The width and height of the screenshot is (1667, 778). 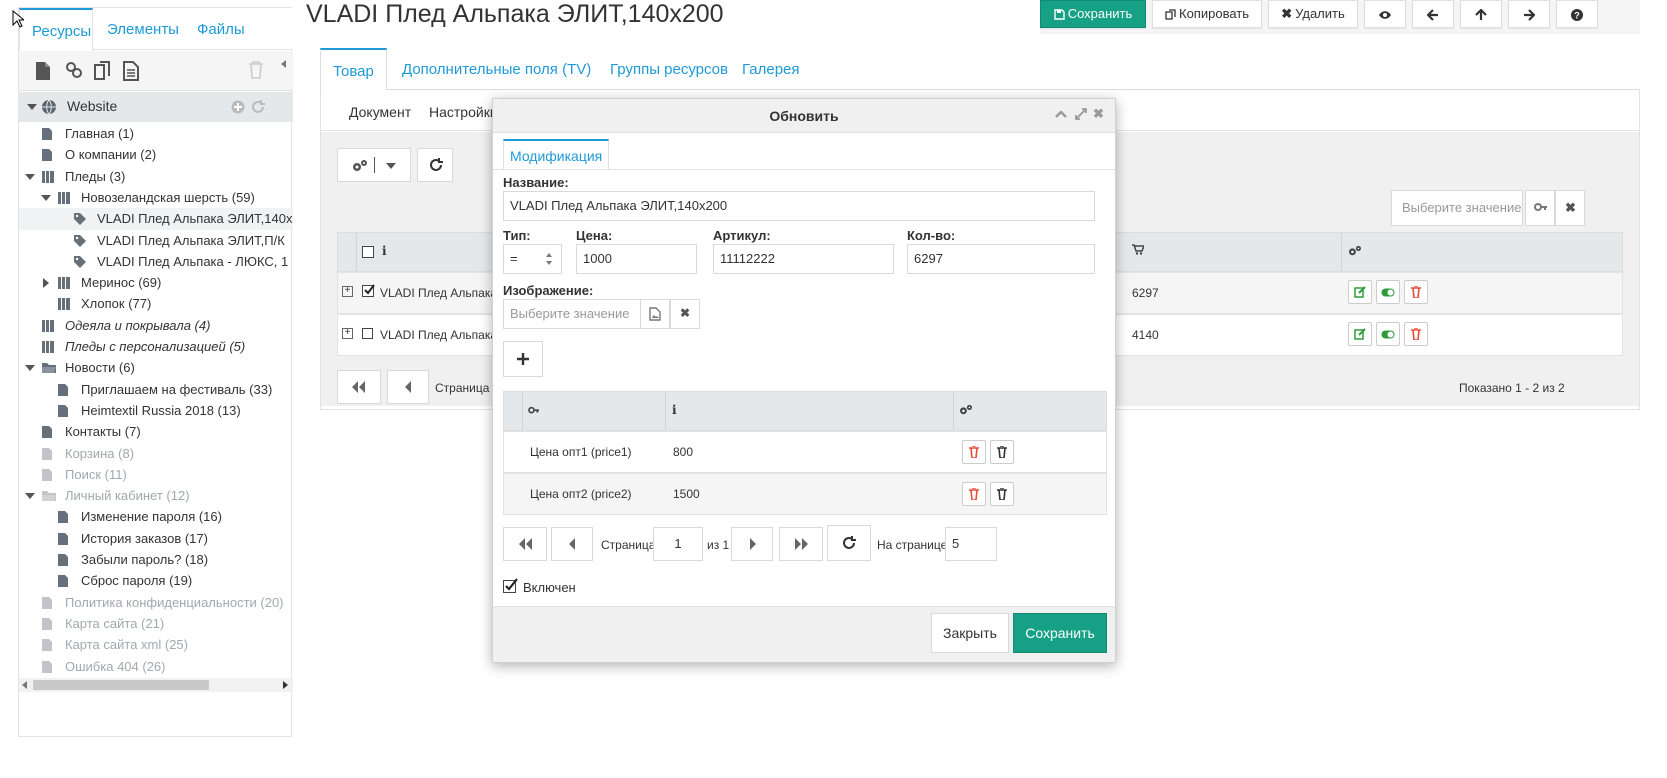 What do you see at coordinates (46, 283) in the screenshot?
I see `chevron-right-icon` at bounding box center [46, 283].